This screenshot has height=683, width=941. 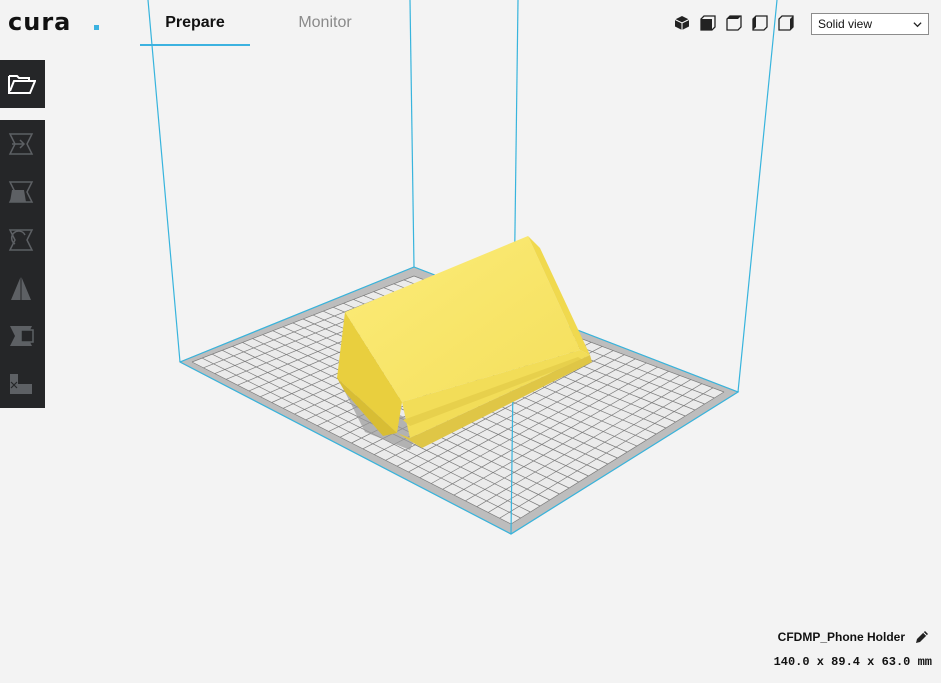 I want to click on tool-panel, so click(x=22, y=264).